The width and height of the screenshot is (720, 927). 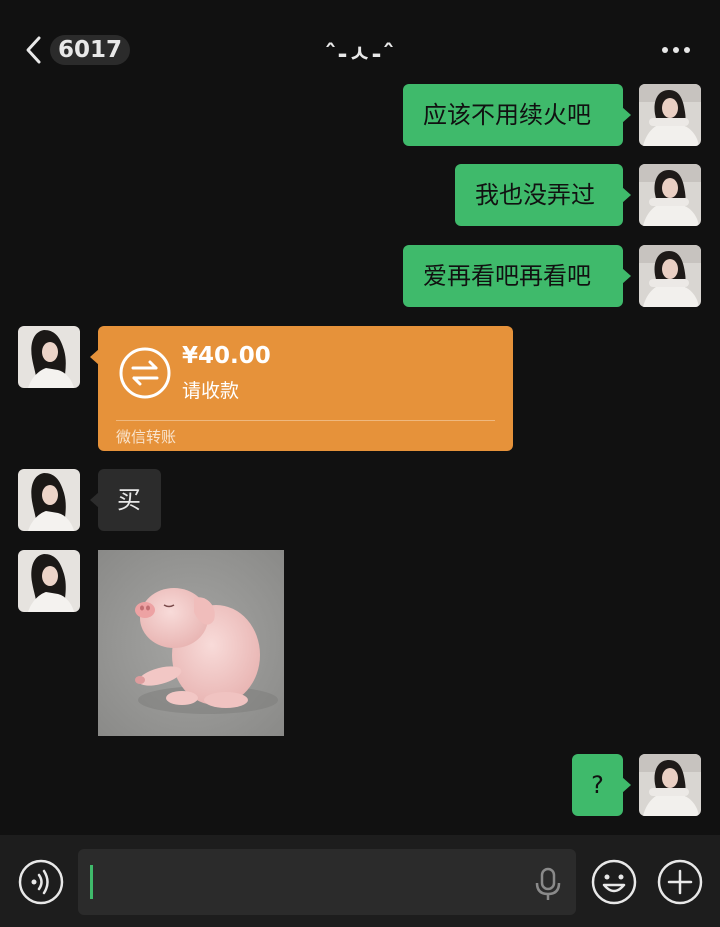 I want to click on plus-icon, so click(x=680, y=882).